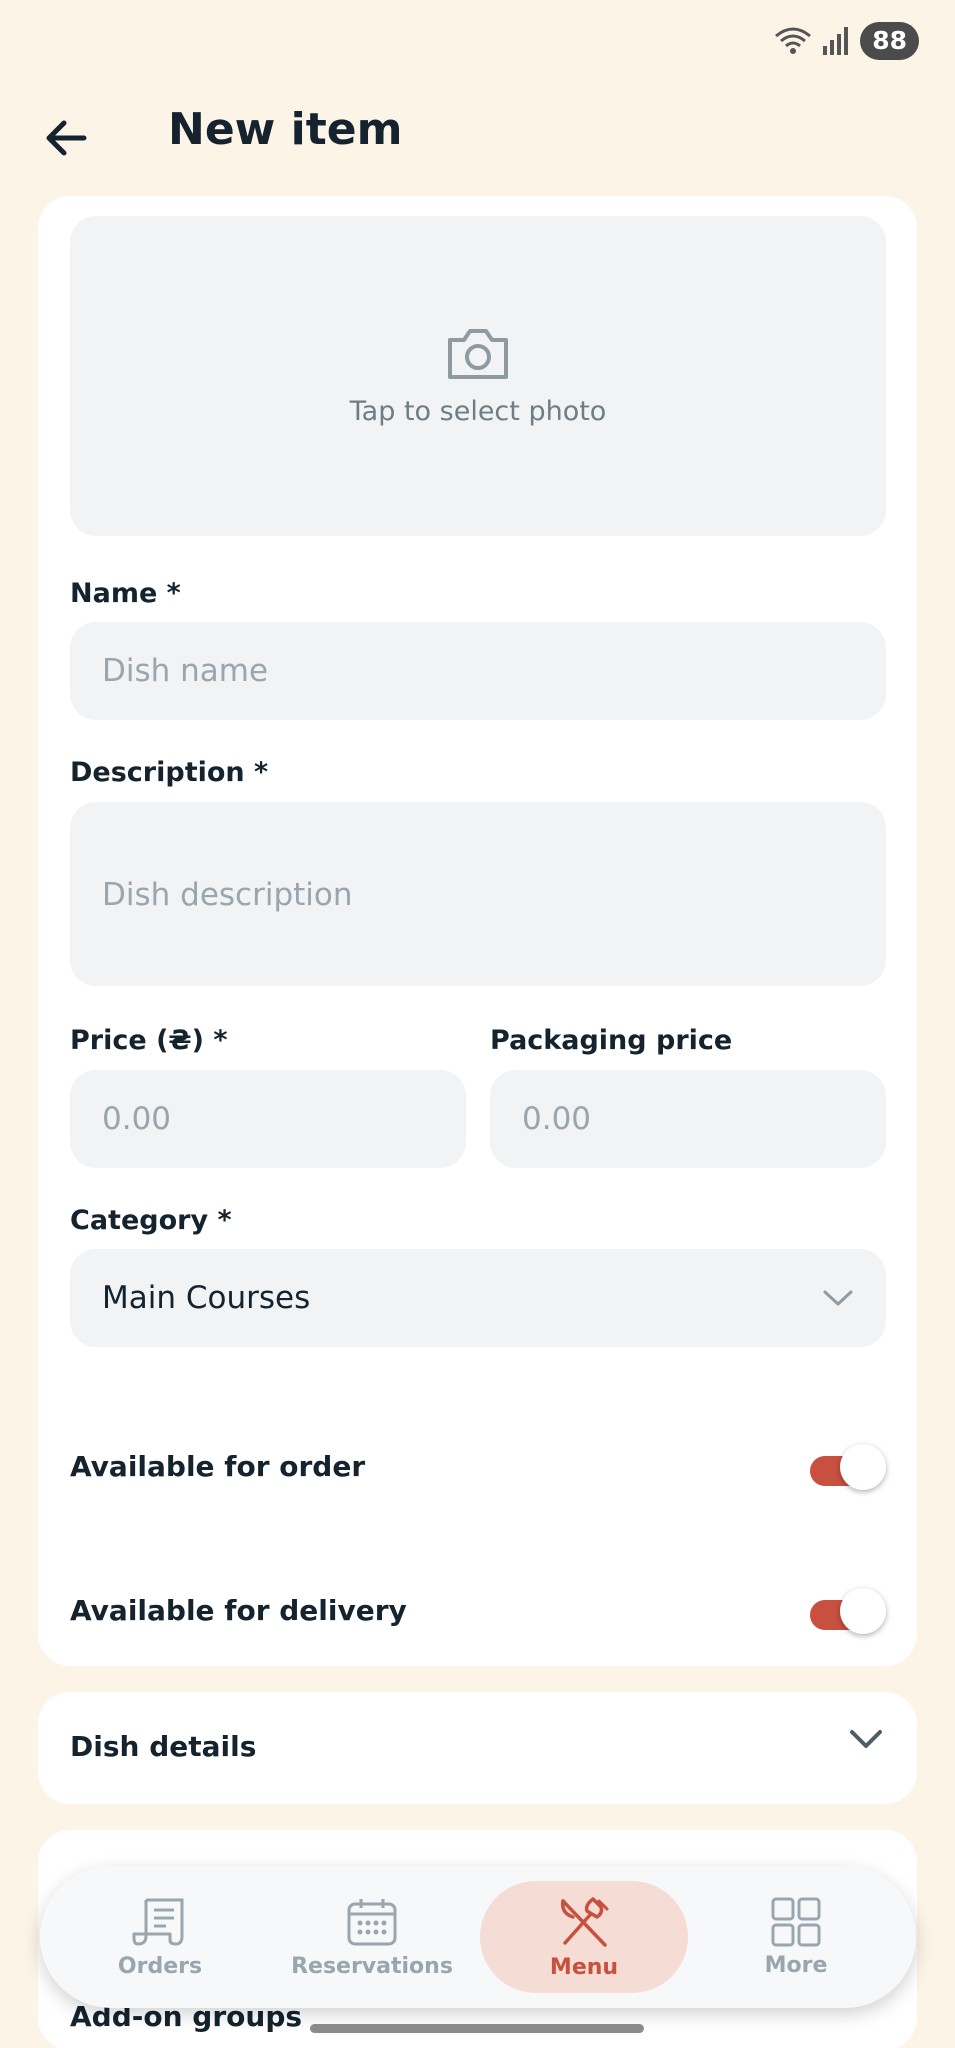 This screenshot has width=955, height=2048. I want to click on price-input, so click(268, 1119).